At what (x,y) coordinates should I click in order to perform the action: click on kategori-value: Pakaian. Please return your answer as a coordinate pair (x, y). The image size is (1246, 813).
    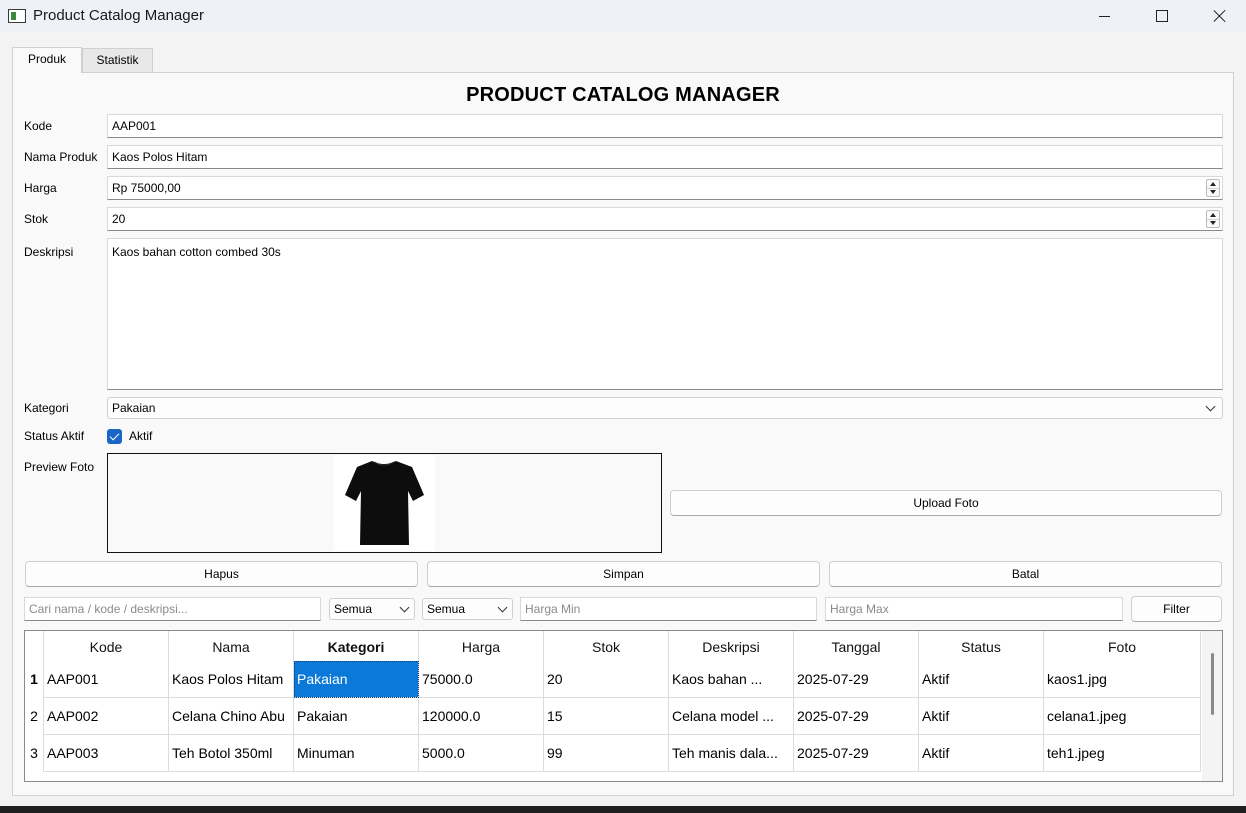
    Looking at the image, I should click on (134, 408).